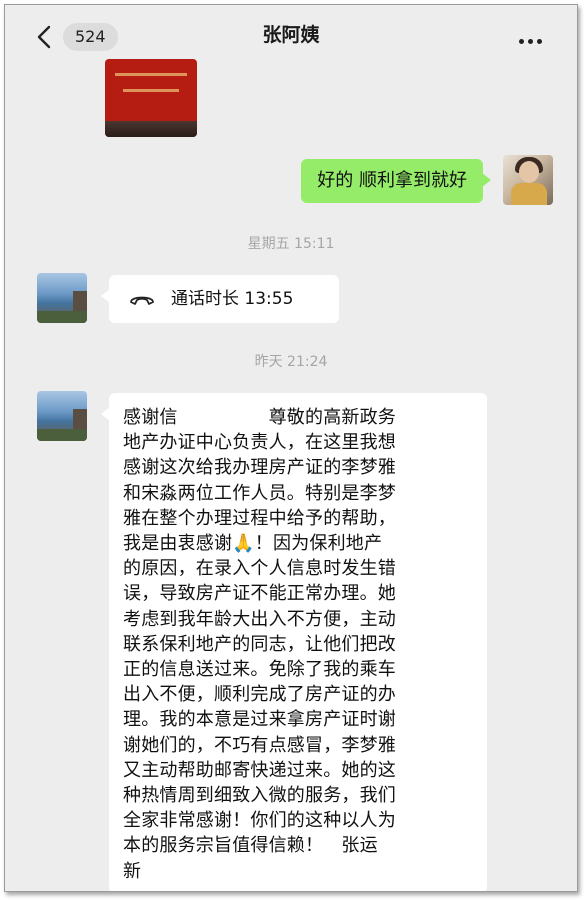 Image resolution: width=584 pixels, height=900 pixels. What do you see at coordinates (142, 300) in the screenshot?
I see `phone-handset-icon` at bounding box center [142, 300].